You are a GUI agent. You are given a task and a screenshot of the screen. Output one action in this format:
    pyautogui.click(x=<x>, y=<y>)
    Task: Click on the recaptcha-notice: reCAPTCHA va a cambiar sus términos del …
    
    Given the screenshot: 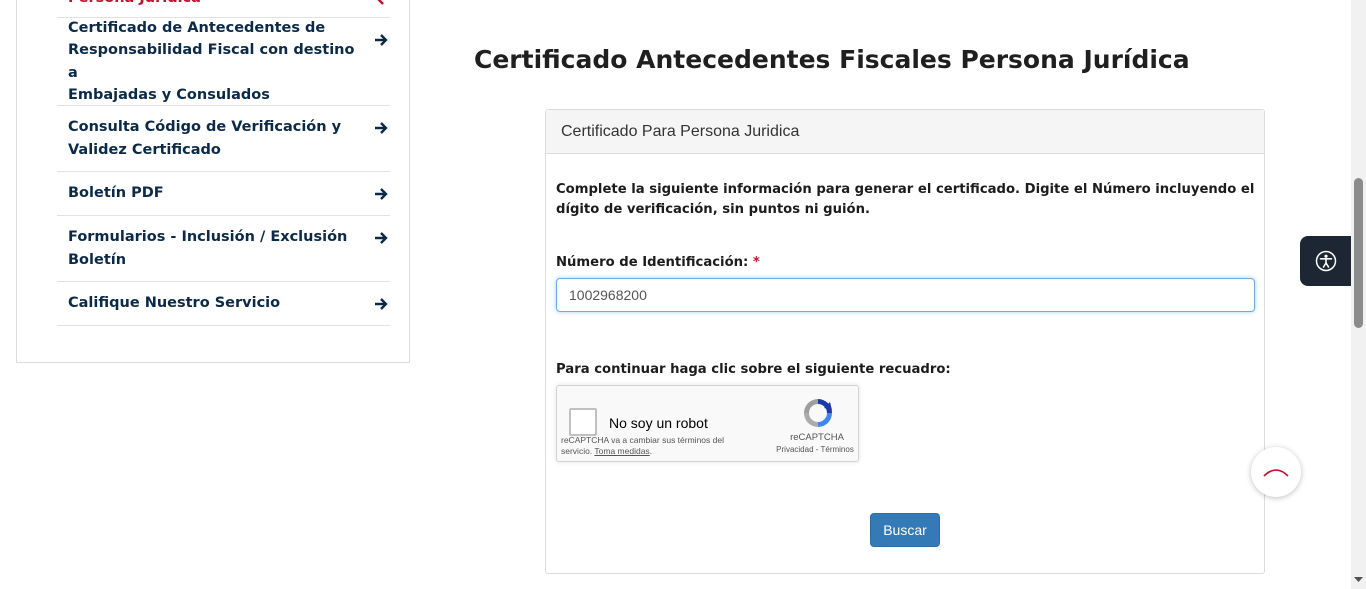 What is the action you would take?
    pyautogui.click(x=651, y=446)
    